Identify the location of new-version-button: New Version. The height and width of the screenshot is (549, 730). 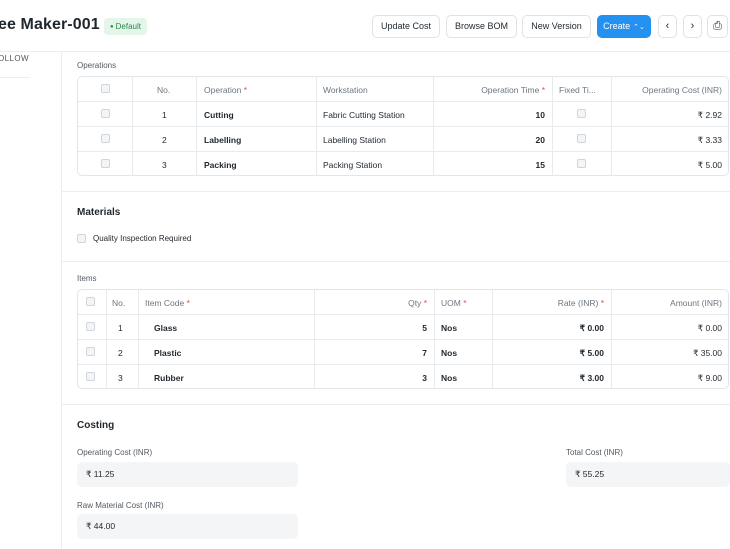
(556, 26).